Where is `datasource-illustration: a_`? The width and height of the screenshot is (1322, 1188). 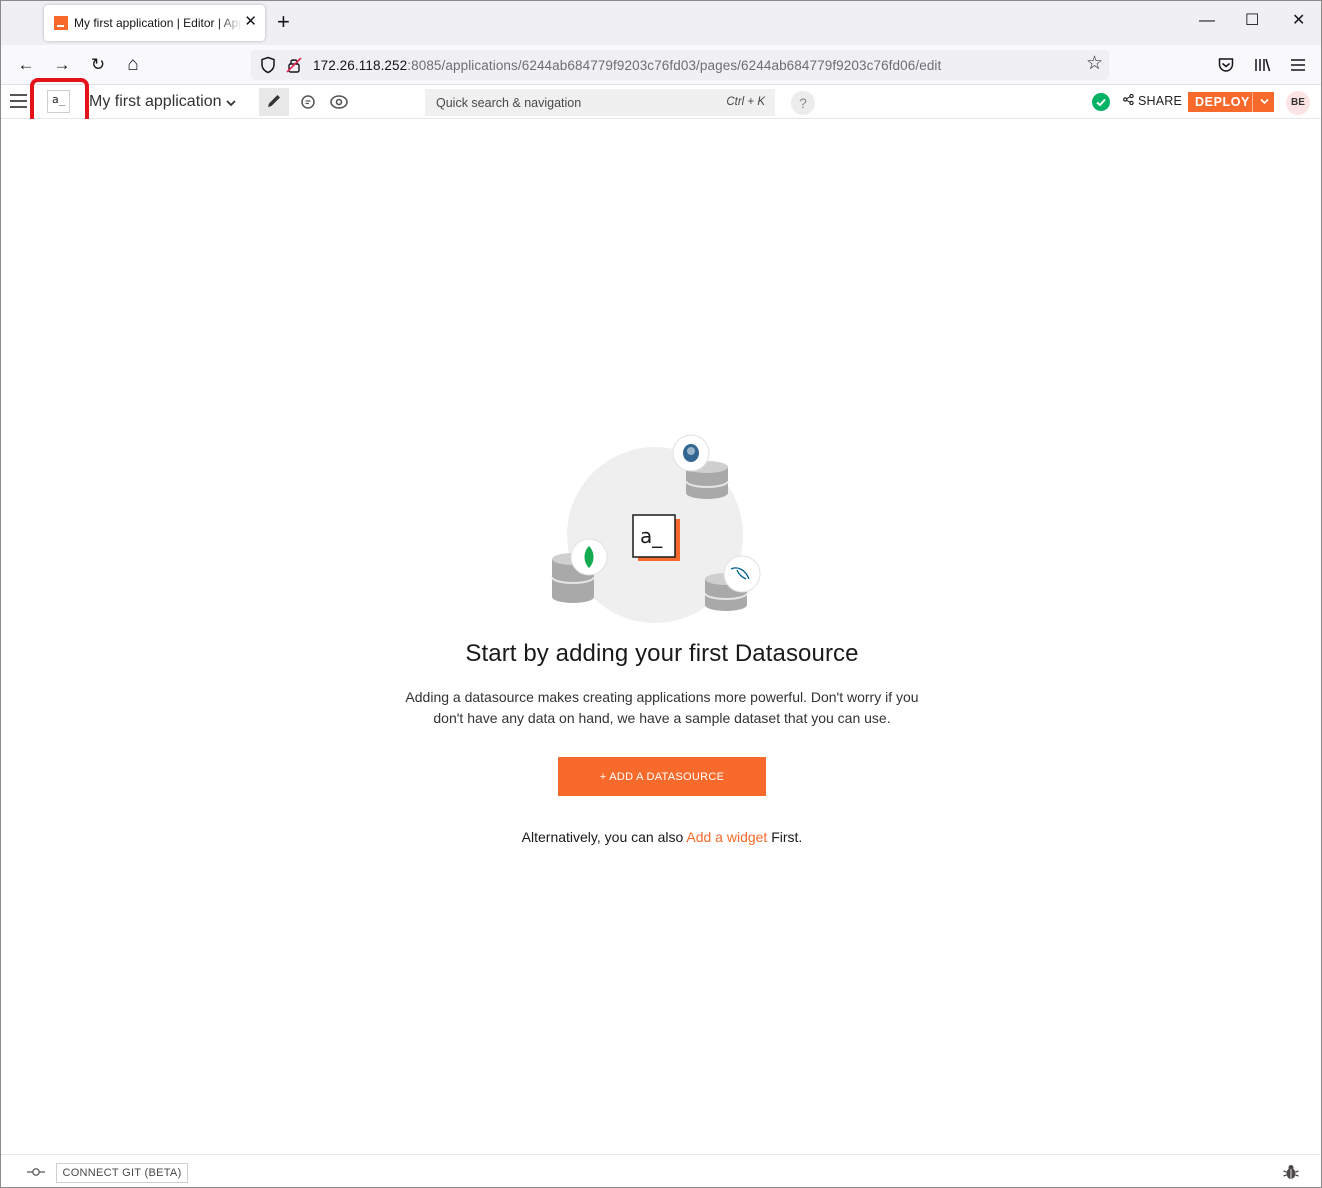
datasource-illustration: a_ is located at coordinates (656, 528).